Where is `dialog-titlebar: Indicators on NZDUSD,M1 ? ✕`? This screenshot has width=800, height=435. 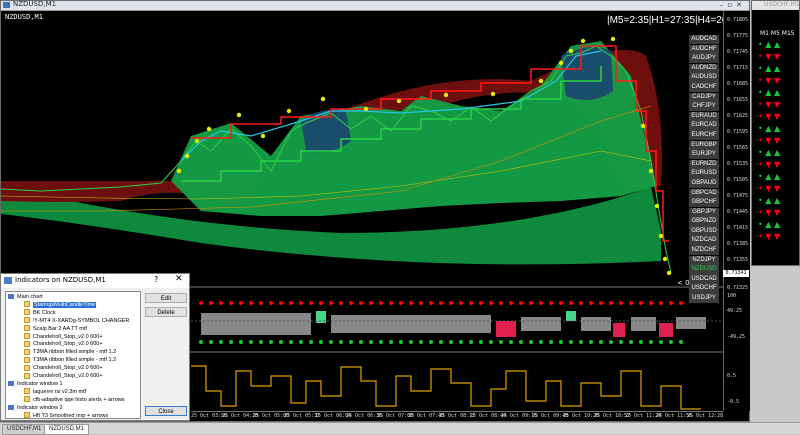
dialog-titlebar: Indicators on NZDUSD,M1 ? ✕ is located at coordinates (95, 281).